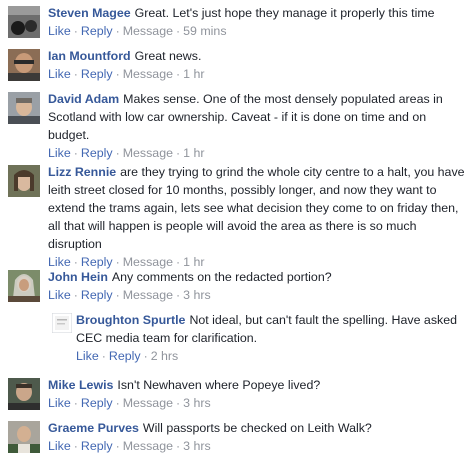  What do you see at coordinates (165, 356) in the screenshot?
I see `timestamp: 2 hrs` at bounding box center [165, 356].